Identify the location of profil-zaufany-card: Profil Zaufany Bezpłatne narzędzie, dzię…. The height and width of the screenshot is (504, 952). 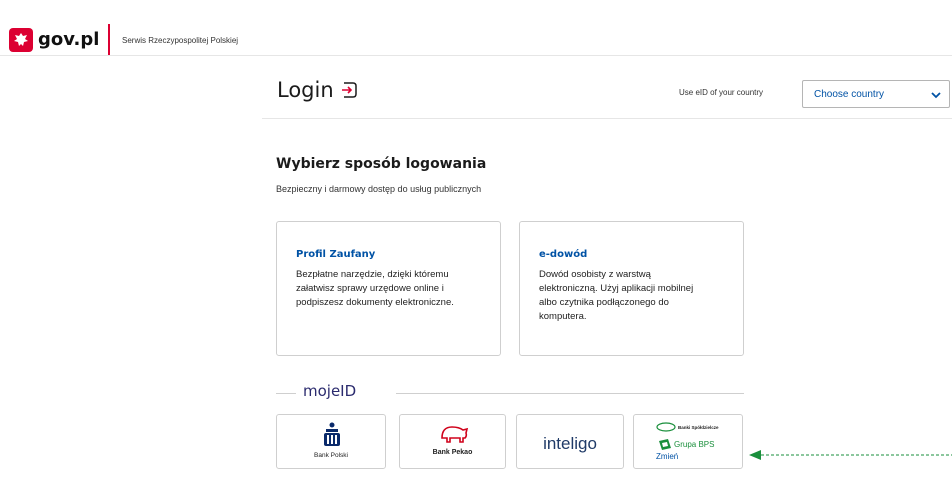
(388, 288).